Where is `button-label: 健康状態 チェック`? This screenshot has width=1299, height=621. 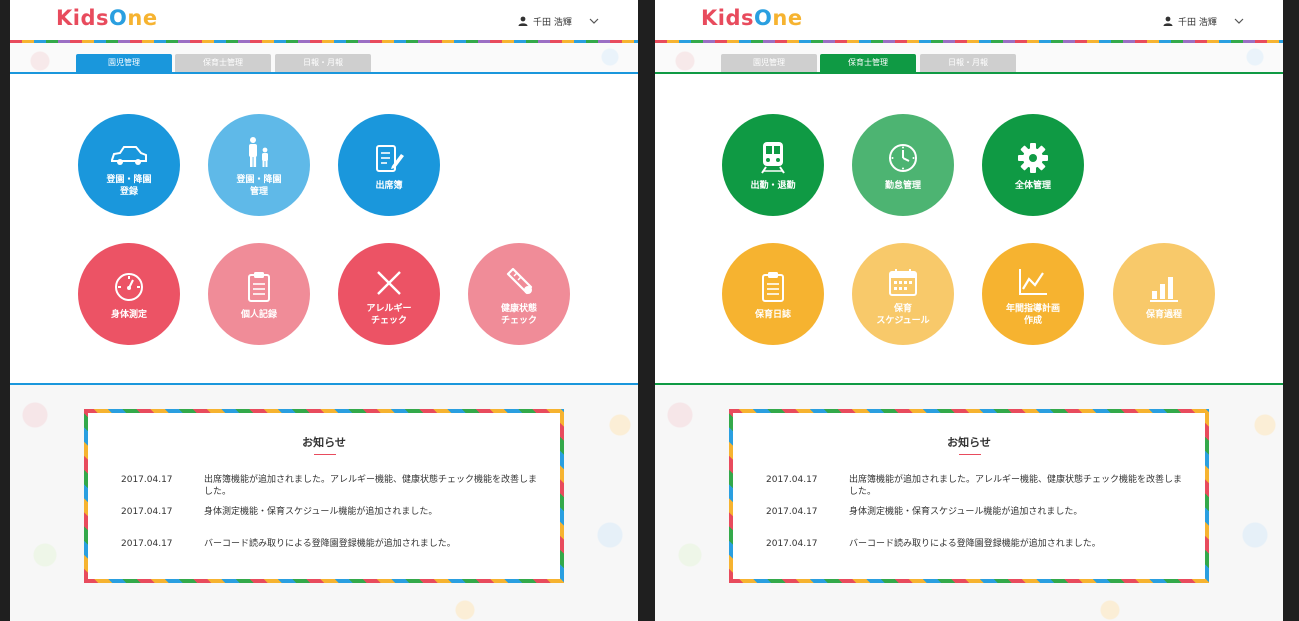
button-label: 健康状態 チェック is located at coordinates (518, 315).